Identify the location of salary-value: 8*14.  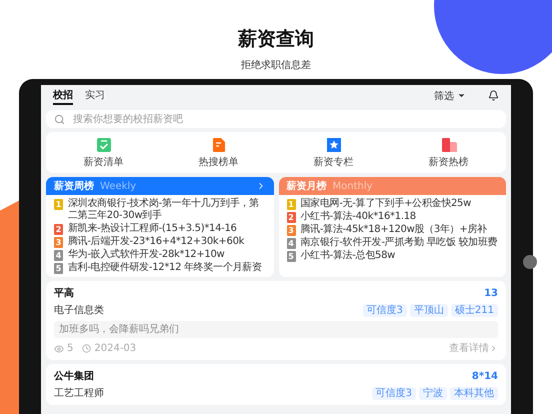
(485, 376).